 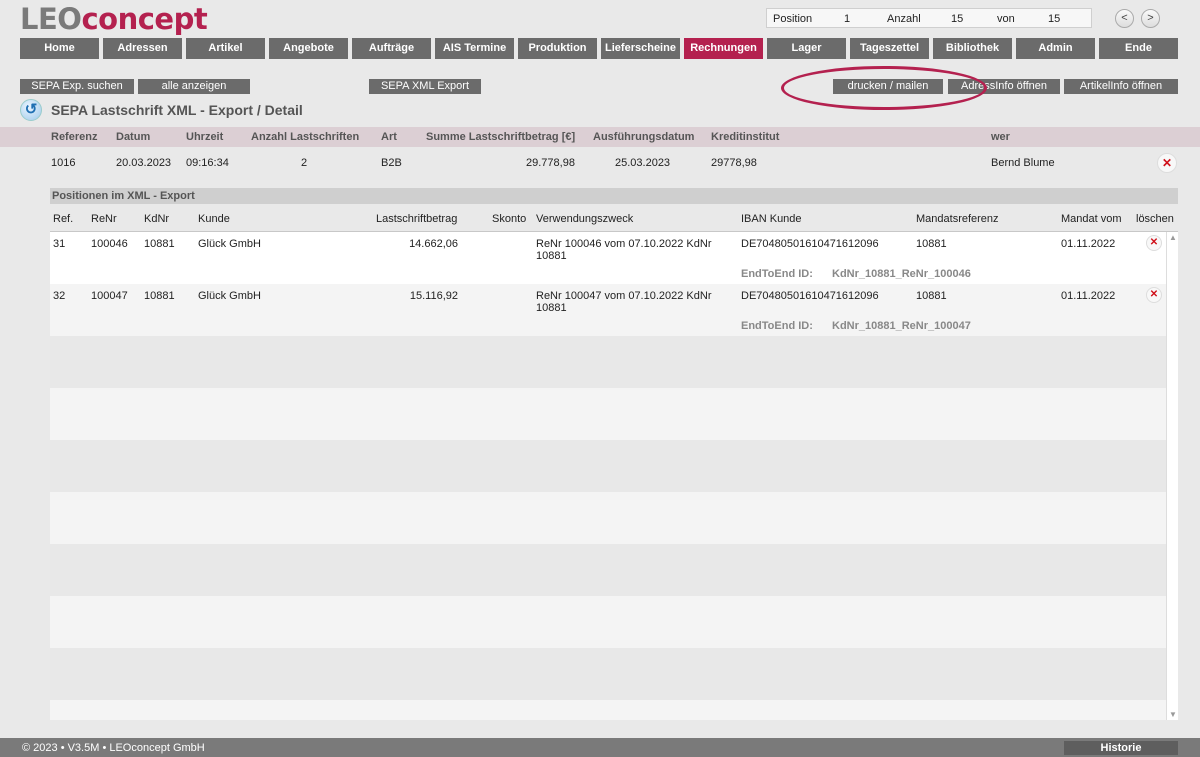 I want to click on col-ausfuehrung: Ausführungsdatum, so click(x=644, y=137).